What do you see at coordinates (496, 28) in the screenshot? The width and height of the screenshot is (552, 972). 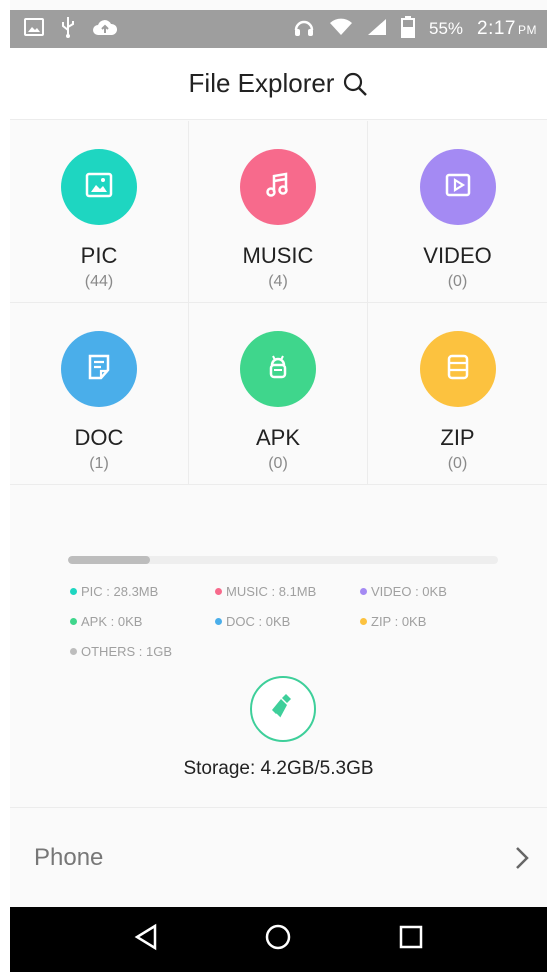 I see `clock-time: 2:17` at bounding box center [496, 28].